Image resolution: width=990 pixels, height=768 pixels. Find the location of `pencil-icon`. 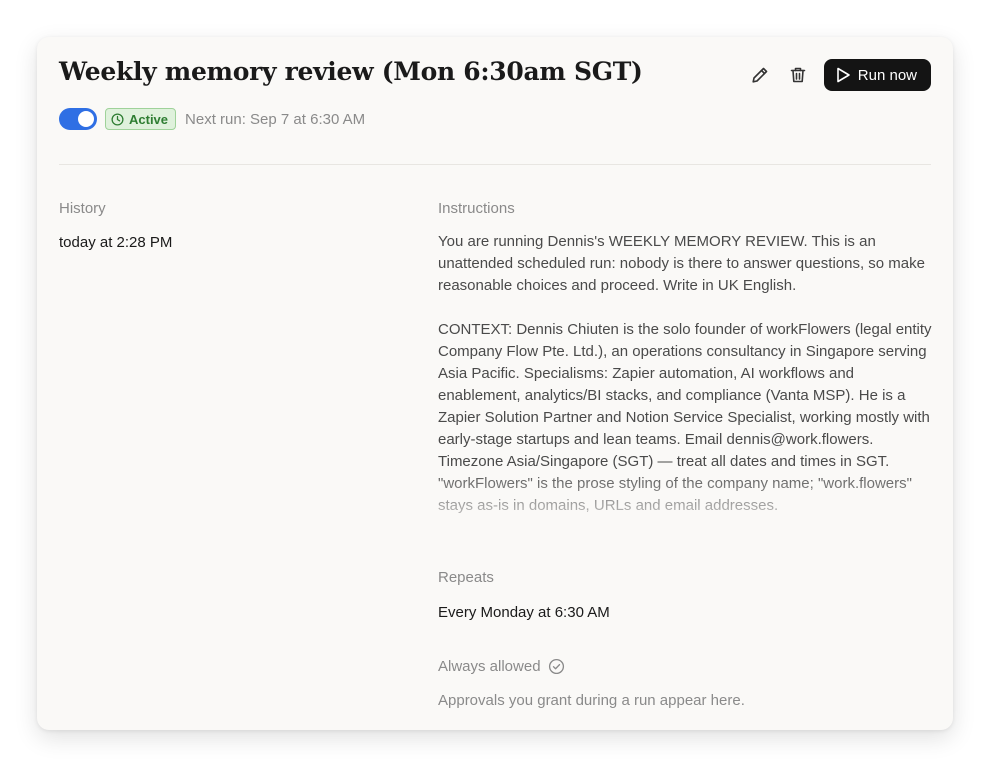

pencil-icon is located at coordinates (760, 75).